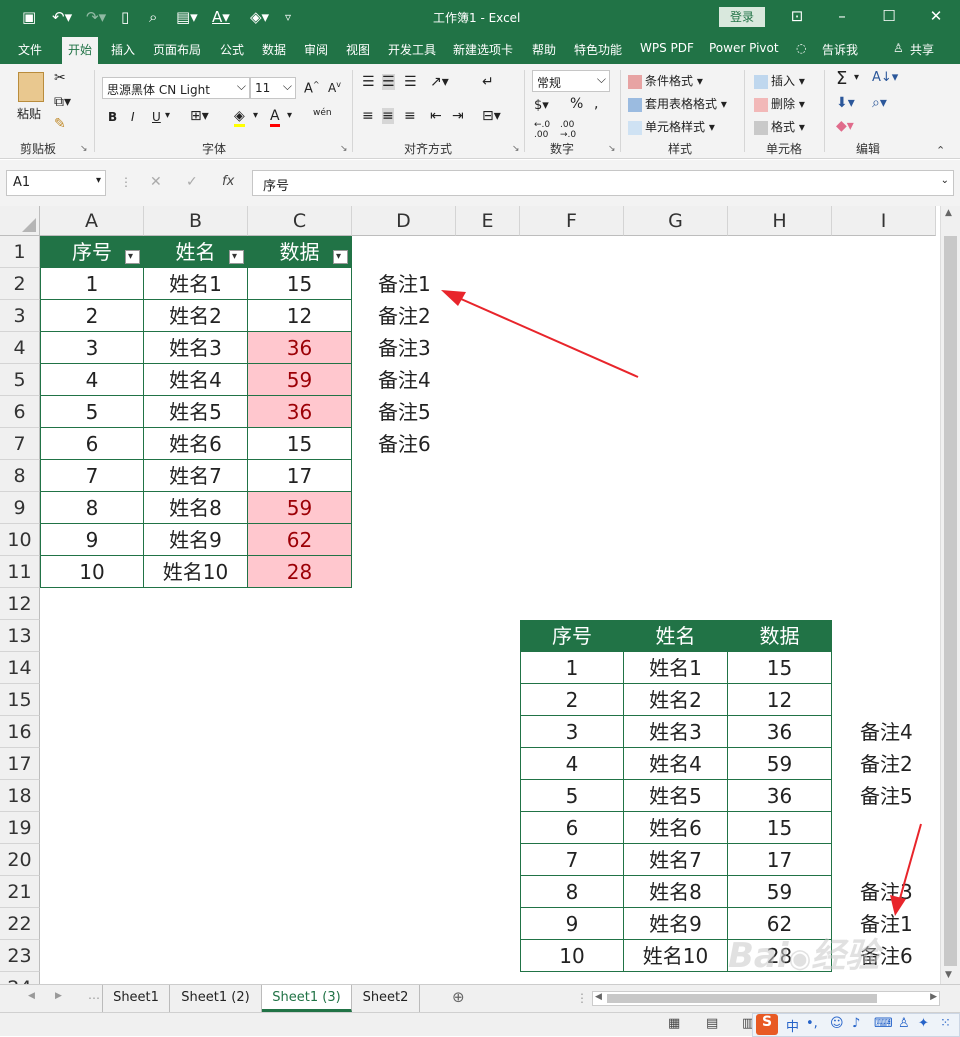  What do you see at coordinates (62, 102) in the screenshot?
I see `copy-icon: ⧉▾` at bounding box center [62, 102].